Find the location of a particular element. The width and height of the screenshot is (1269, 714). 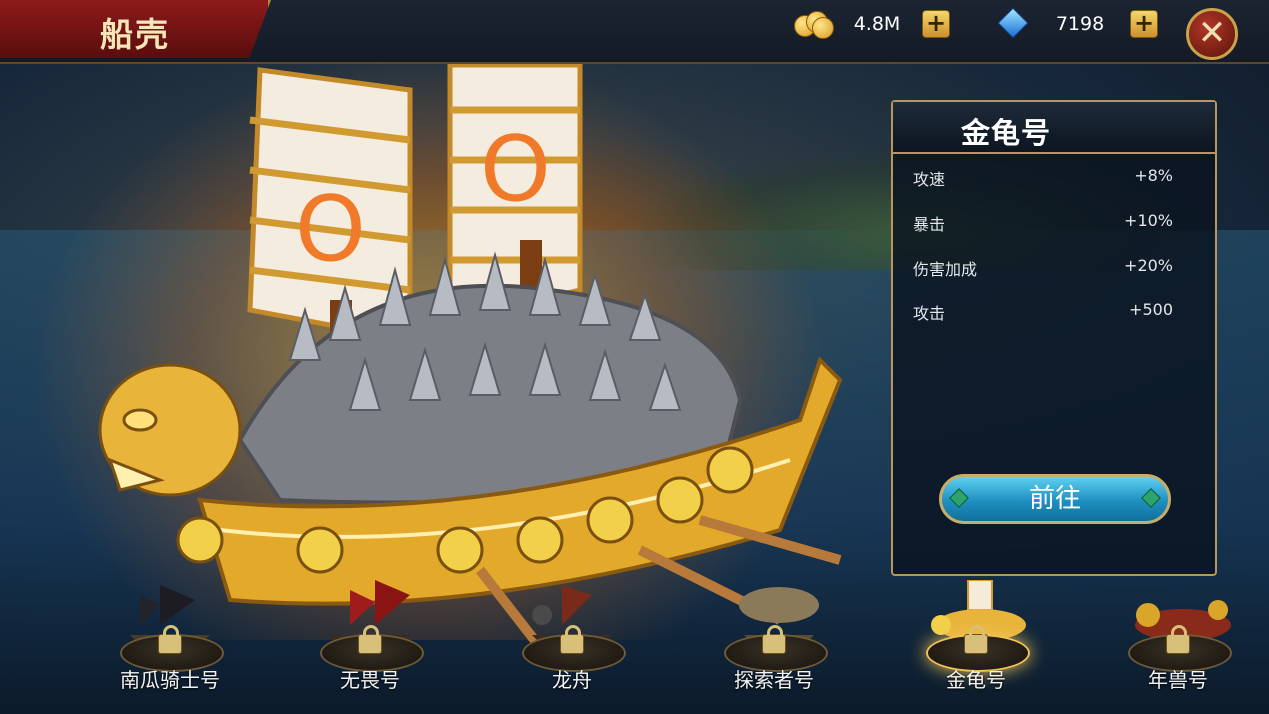

ship-slot-dreadnought: 无畏号 is located at coordinates (370, 647).